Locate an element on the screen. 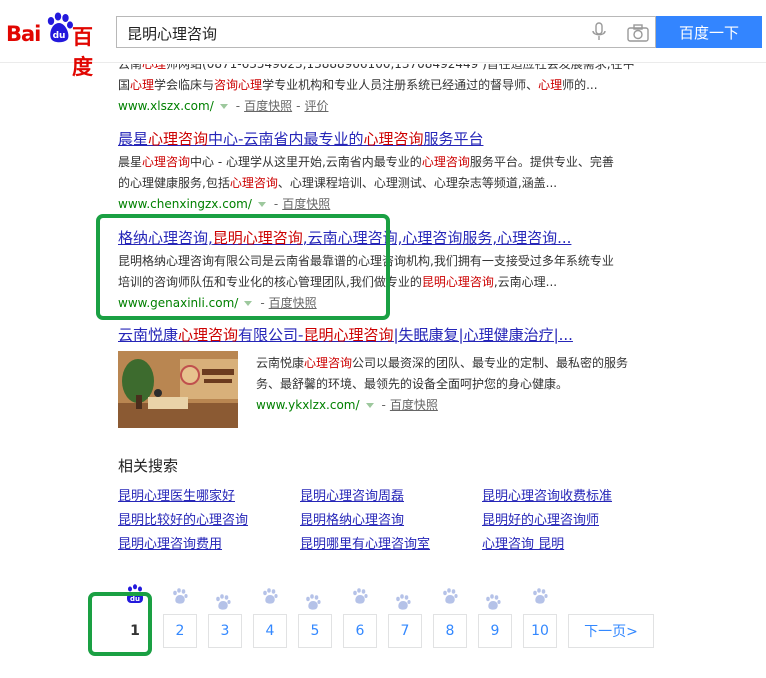  page-link-10: 10 is located at coordinates (540, 631).